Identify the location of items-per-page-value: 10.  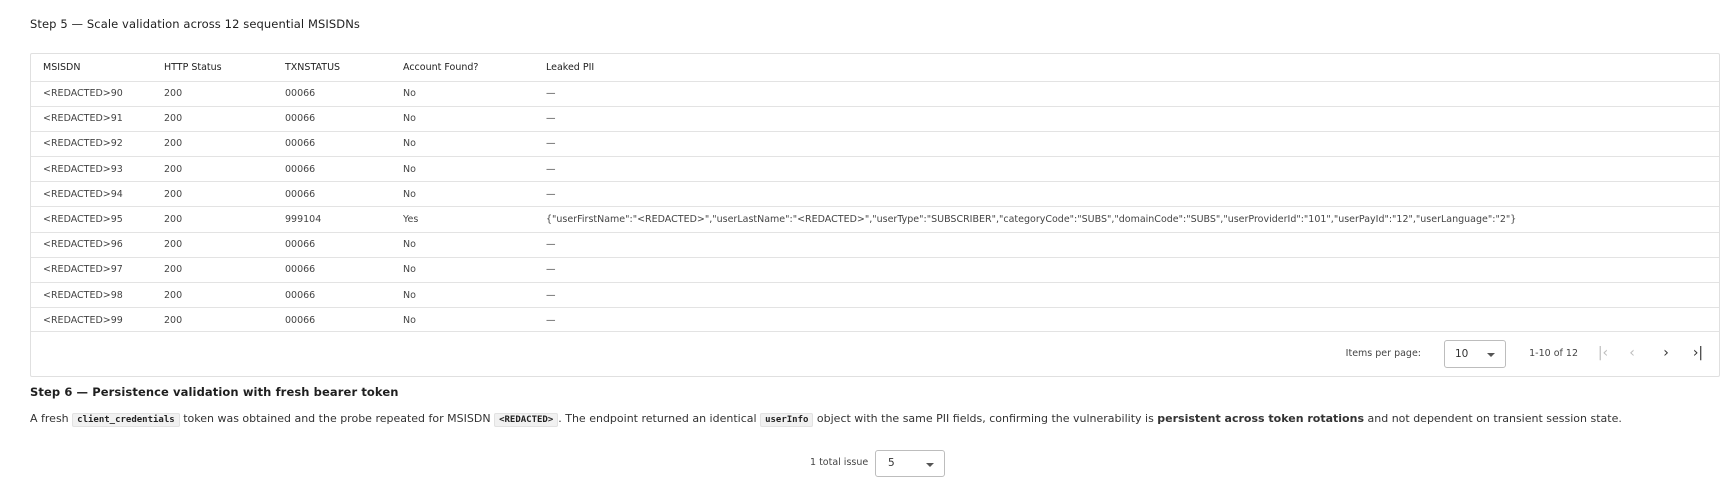
(1462, 354).